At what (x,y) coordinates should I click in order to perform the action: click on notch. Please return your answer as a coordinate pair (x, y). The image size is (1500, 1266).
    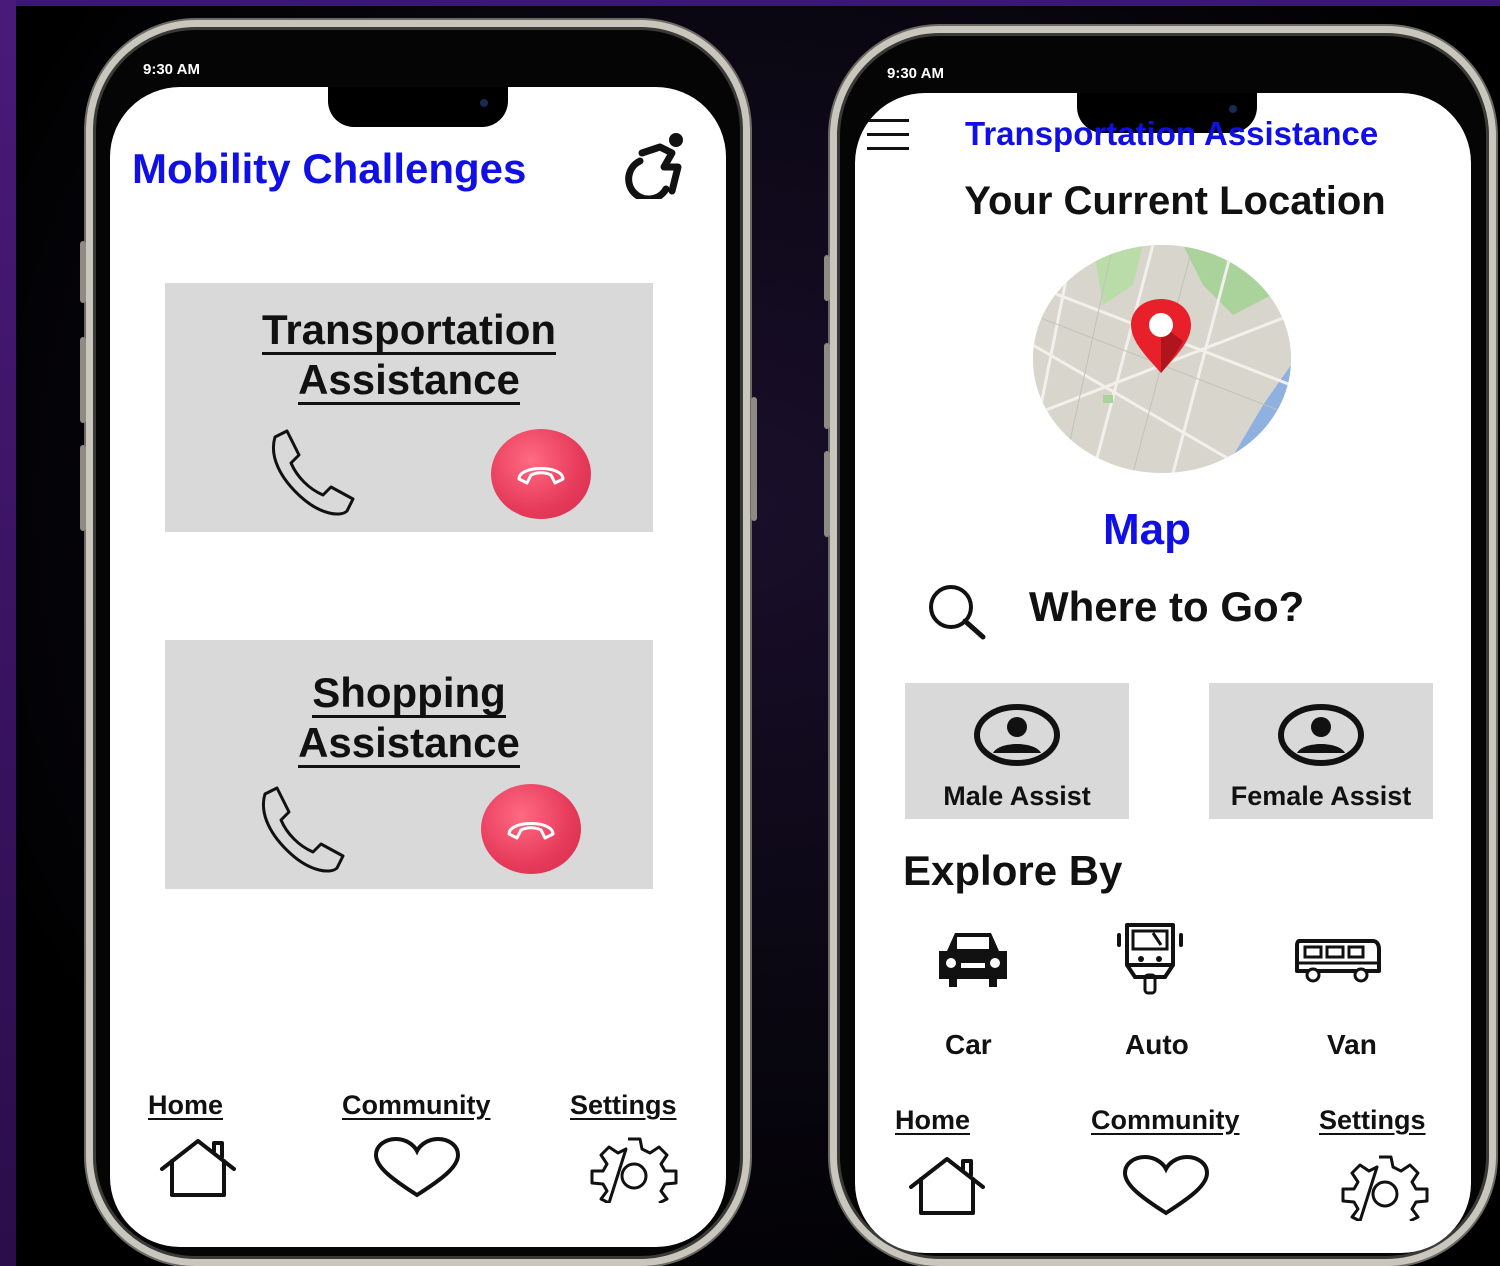
    Looking at the image, I should click on (418, 107).